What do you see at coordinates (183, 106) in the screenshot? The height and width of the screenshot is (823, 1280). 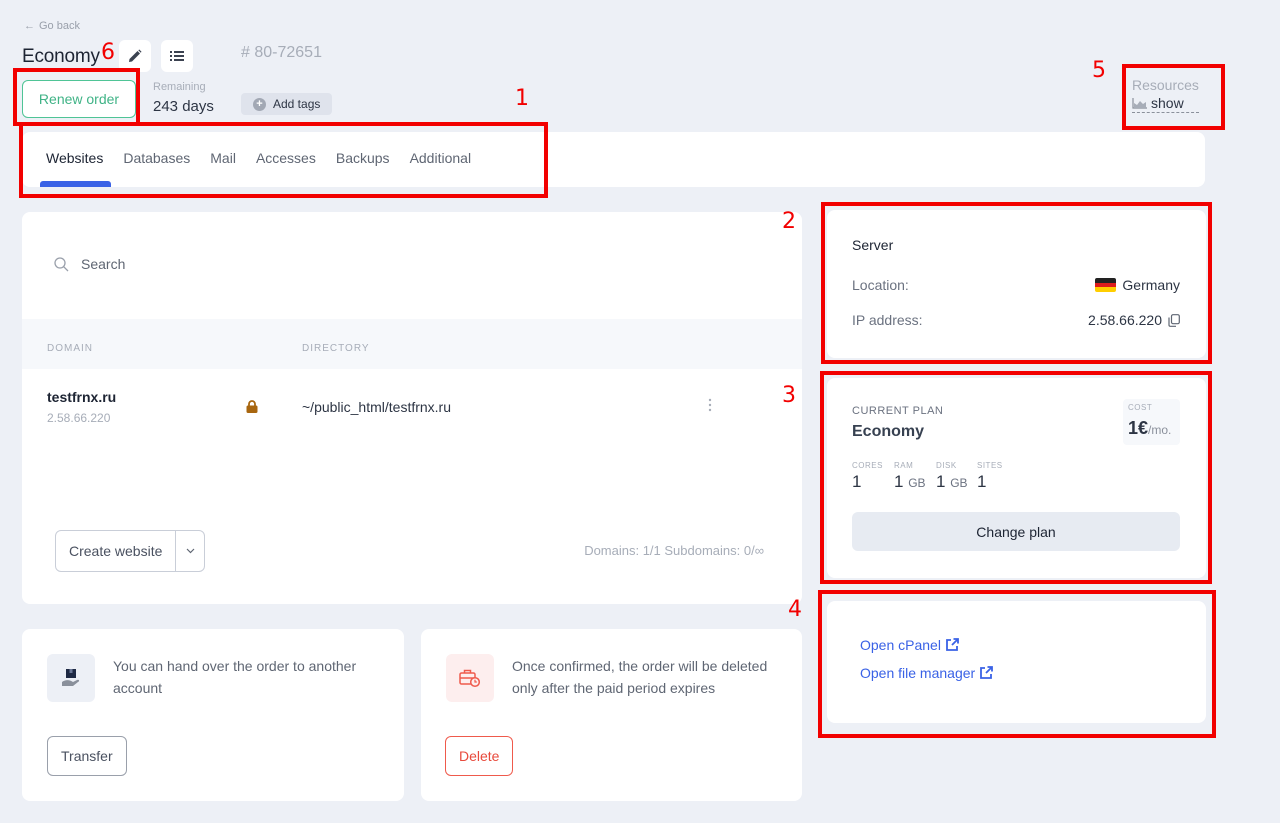 I see `remaining-value: 243 days` at bounding box center [183, 106].